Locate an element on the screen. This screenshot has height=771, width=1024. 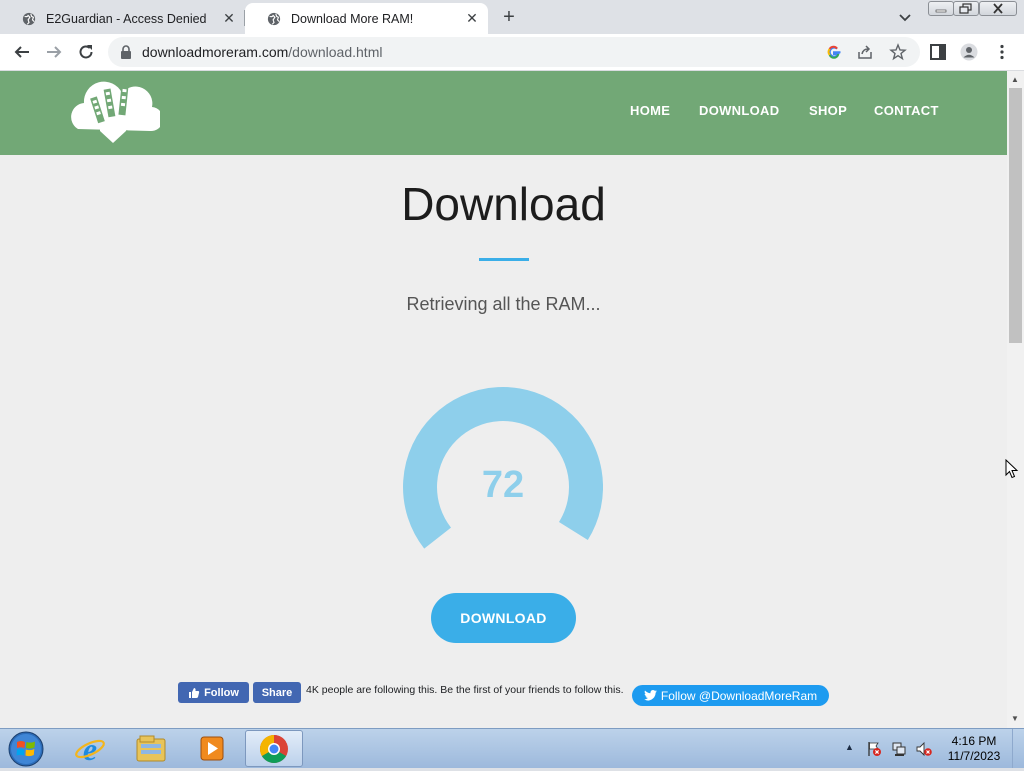
windows-start-icon is located at coordinates (26, 749).